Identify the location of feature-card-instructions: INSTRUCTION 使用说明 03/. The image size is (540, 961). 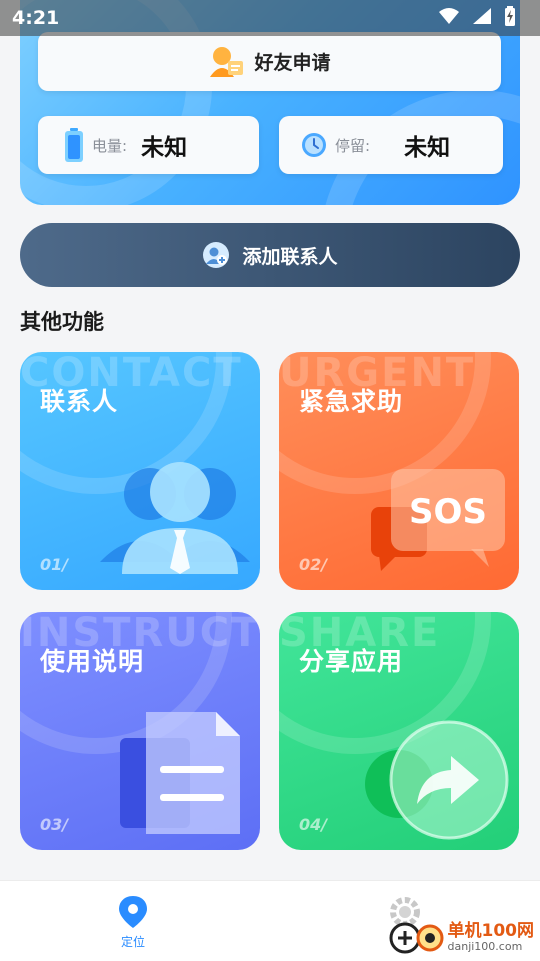
(140, 731).